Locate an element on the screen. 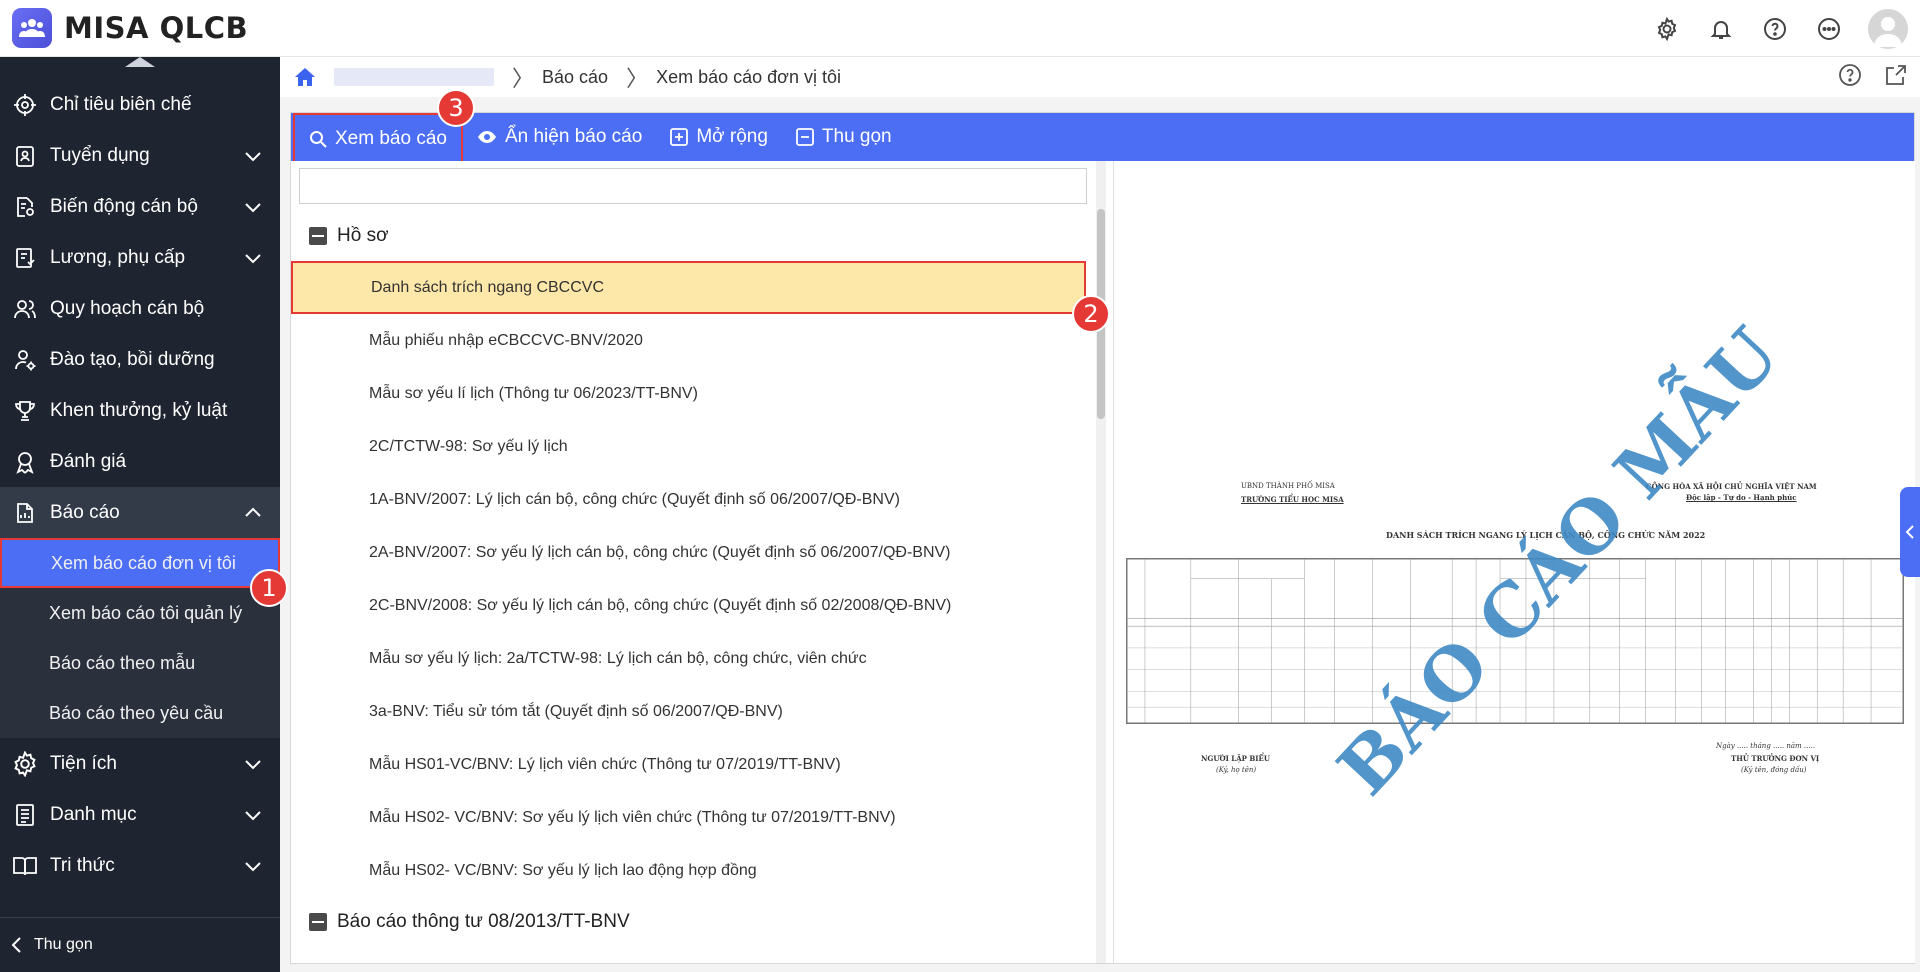 The image size is (1920, 972). user-gear-icon is located at coordinates (25, 360).